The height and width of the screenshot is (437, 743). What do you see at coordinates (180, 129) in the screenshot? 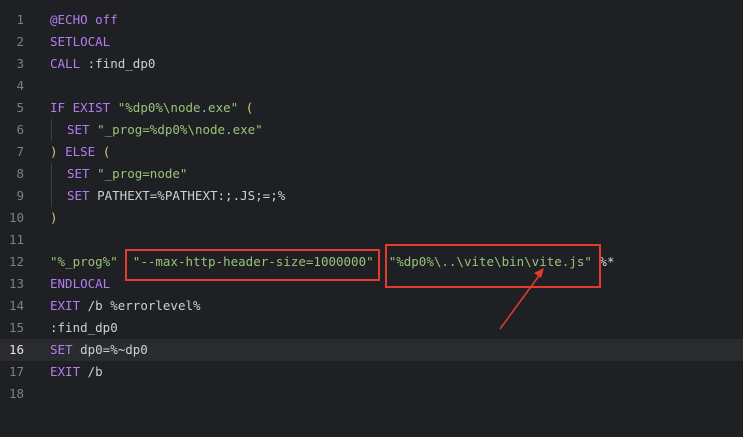
I see `code-token: "_prog=%dp0%\node.exe"` at bounding box center [180, 129].